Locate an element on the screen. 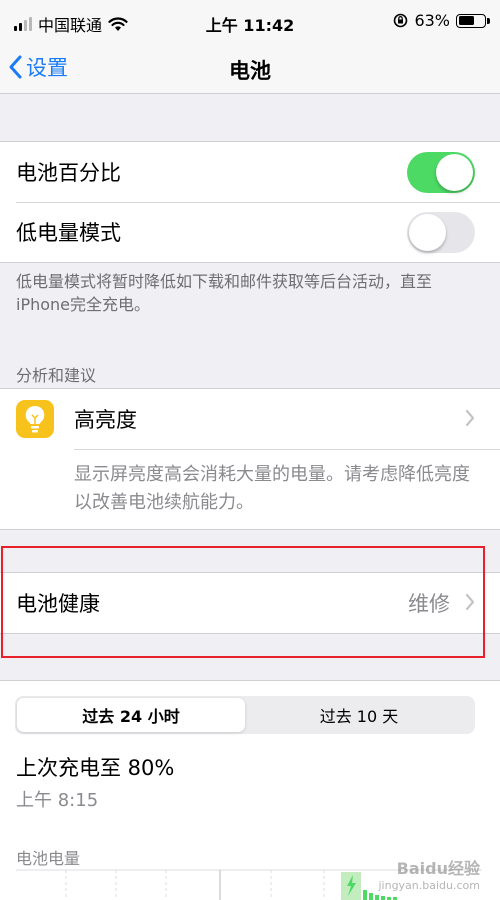 The height and width of the screenshot is (900, 500). insights-section-header: 分析和建议 is located at coordinates (56, 375).